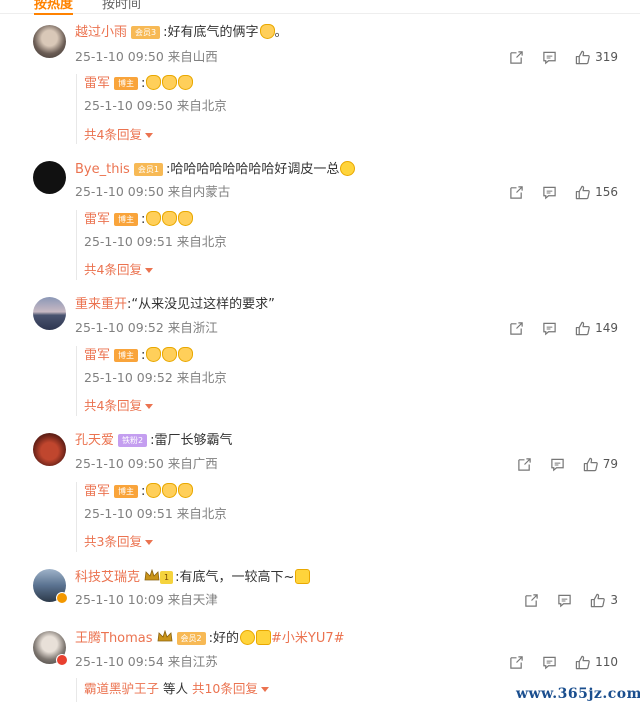 The image size is (640, 711). I want to click on member-badge: 会员3, so click(146, 32).